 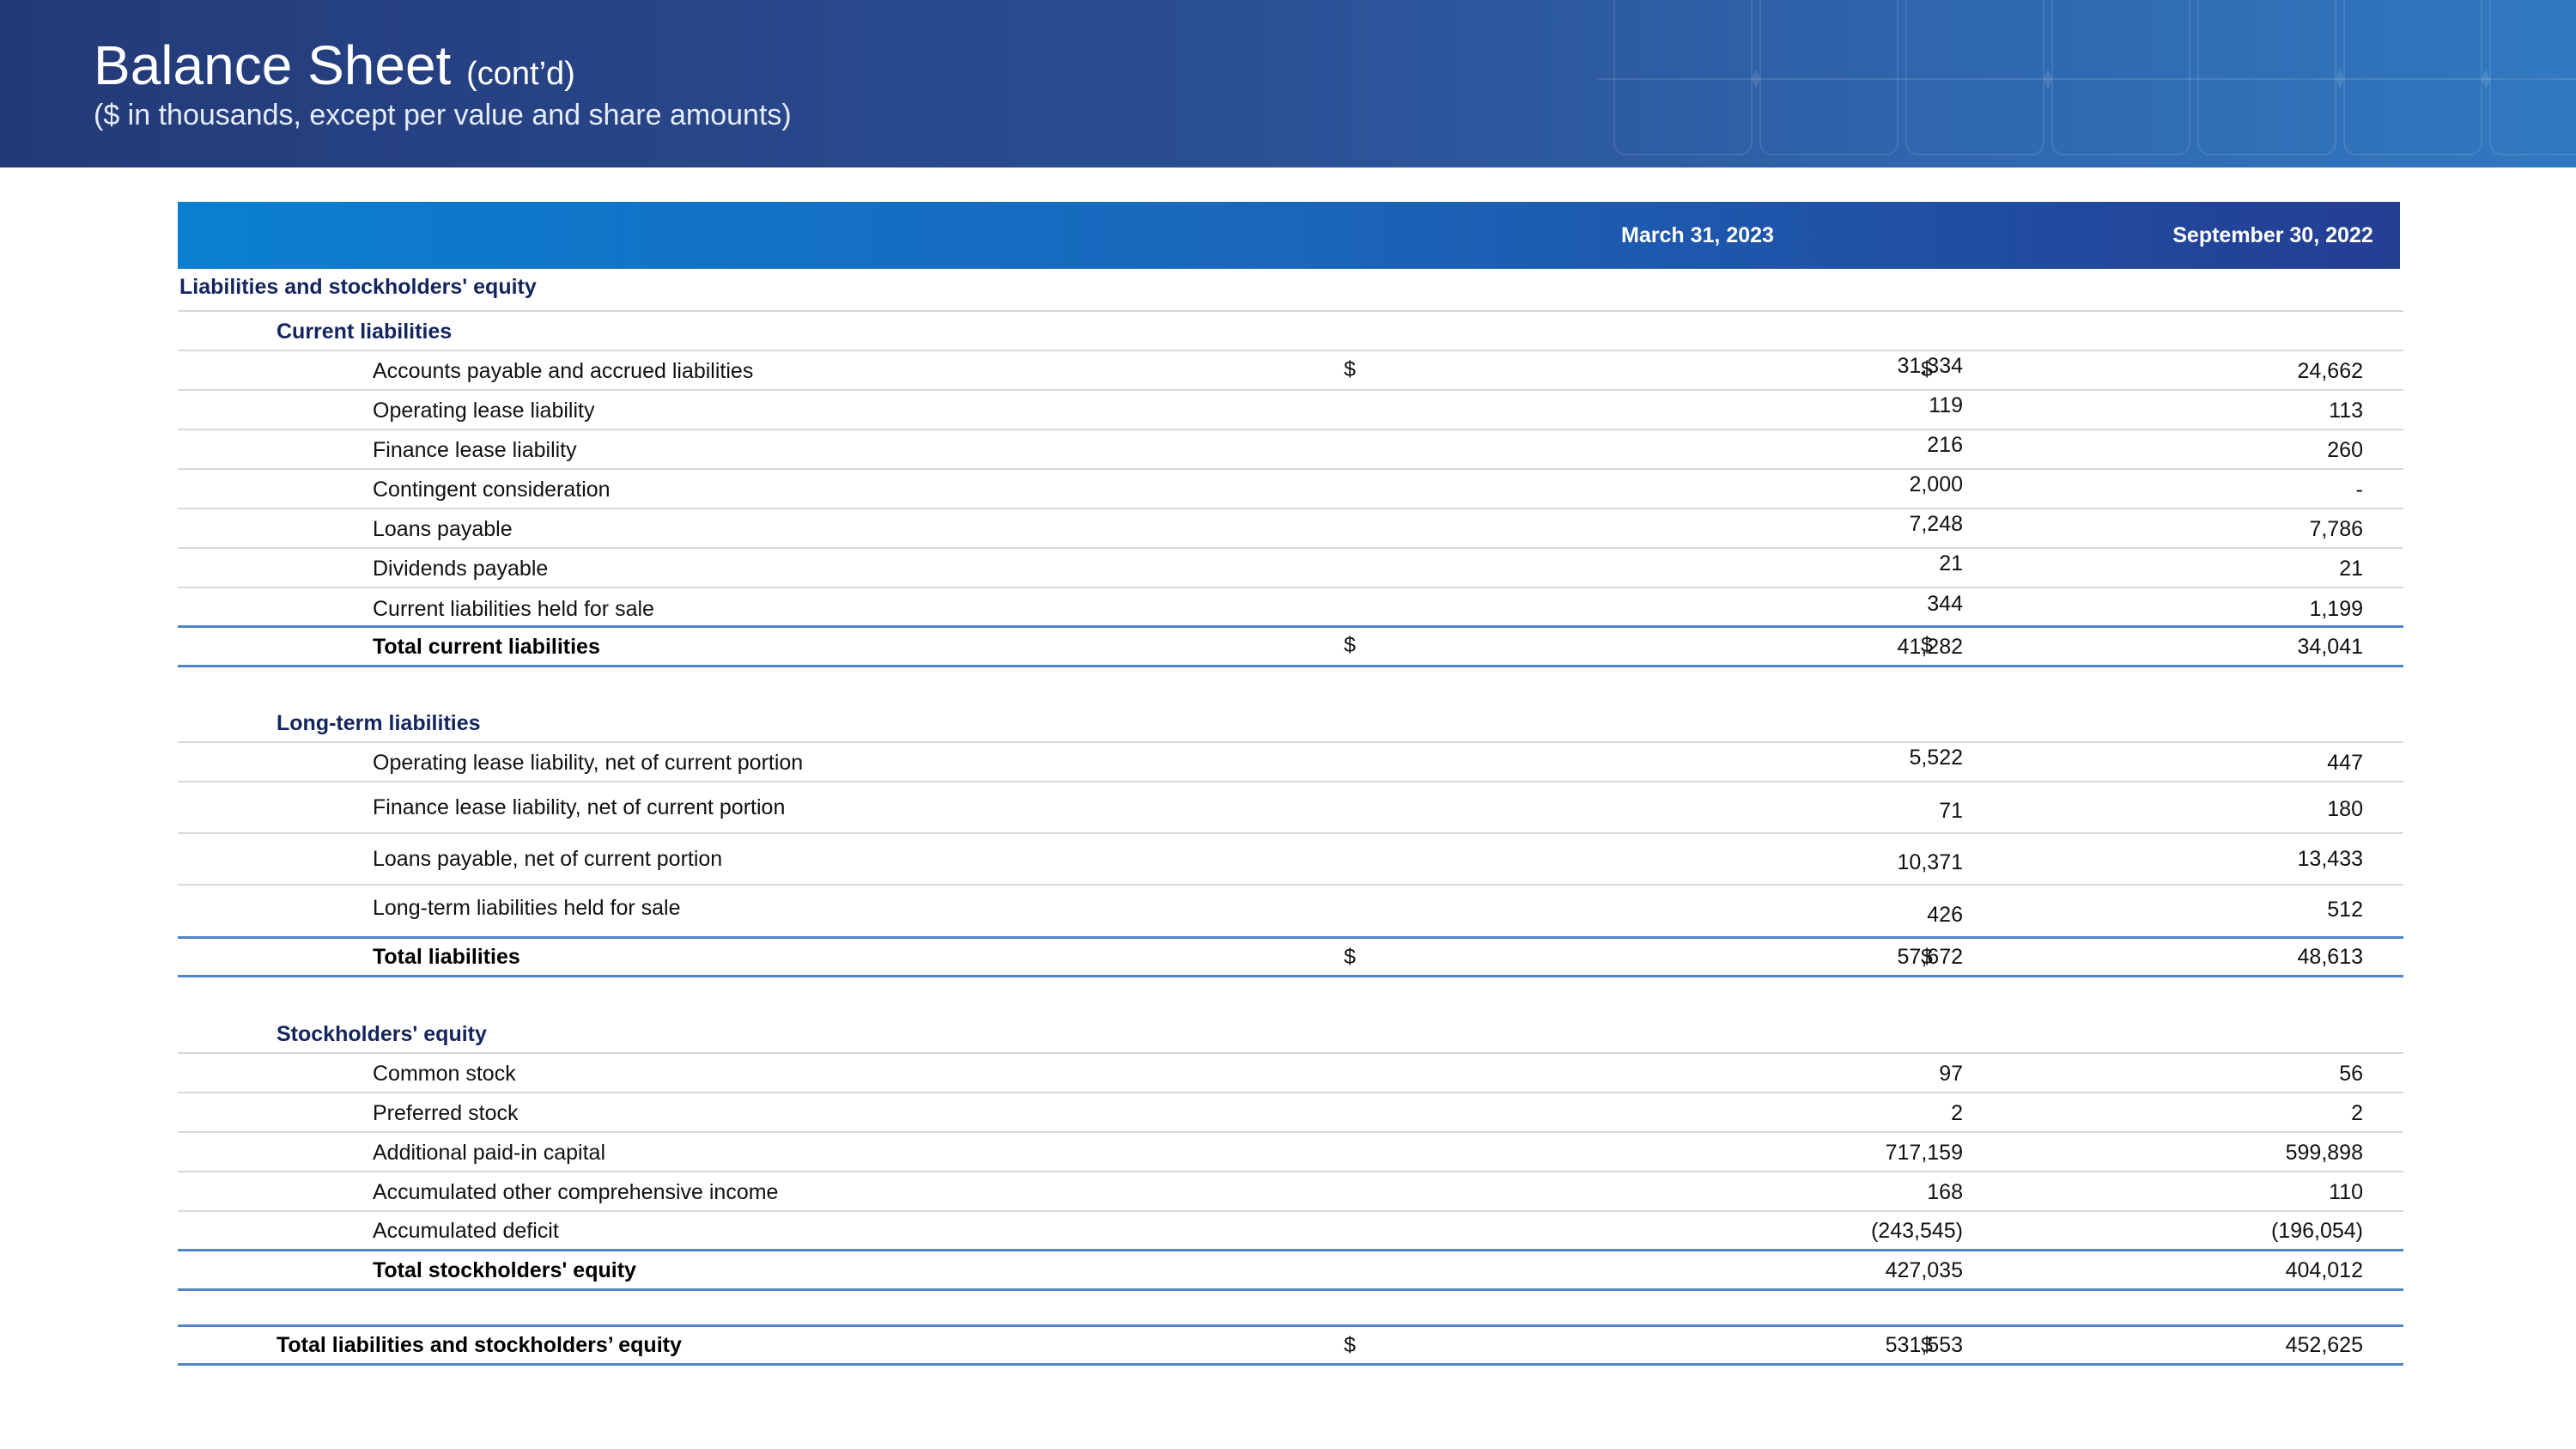 What do you see at coordinates (2324, 1153) in the screenshot?
I see `value-september-2022: 599,898` at bounding box center [2324, 1153].